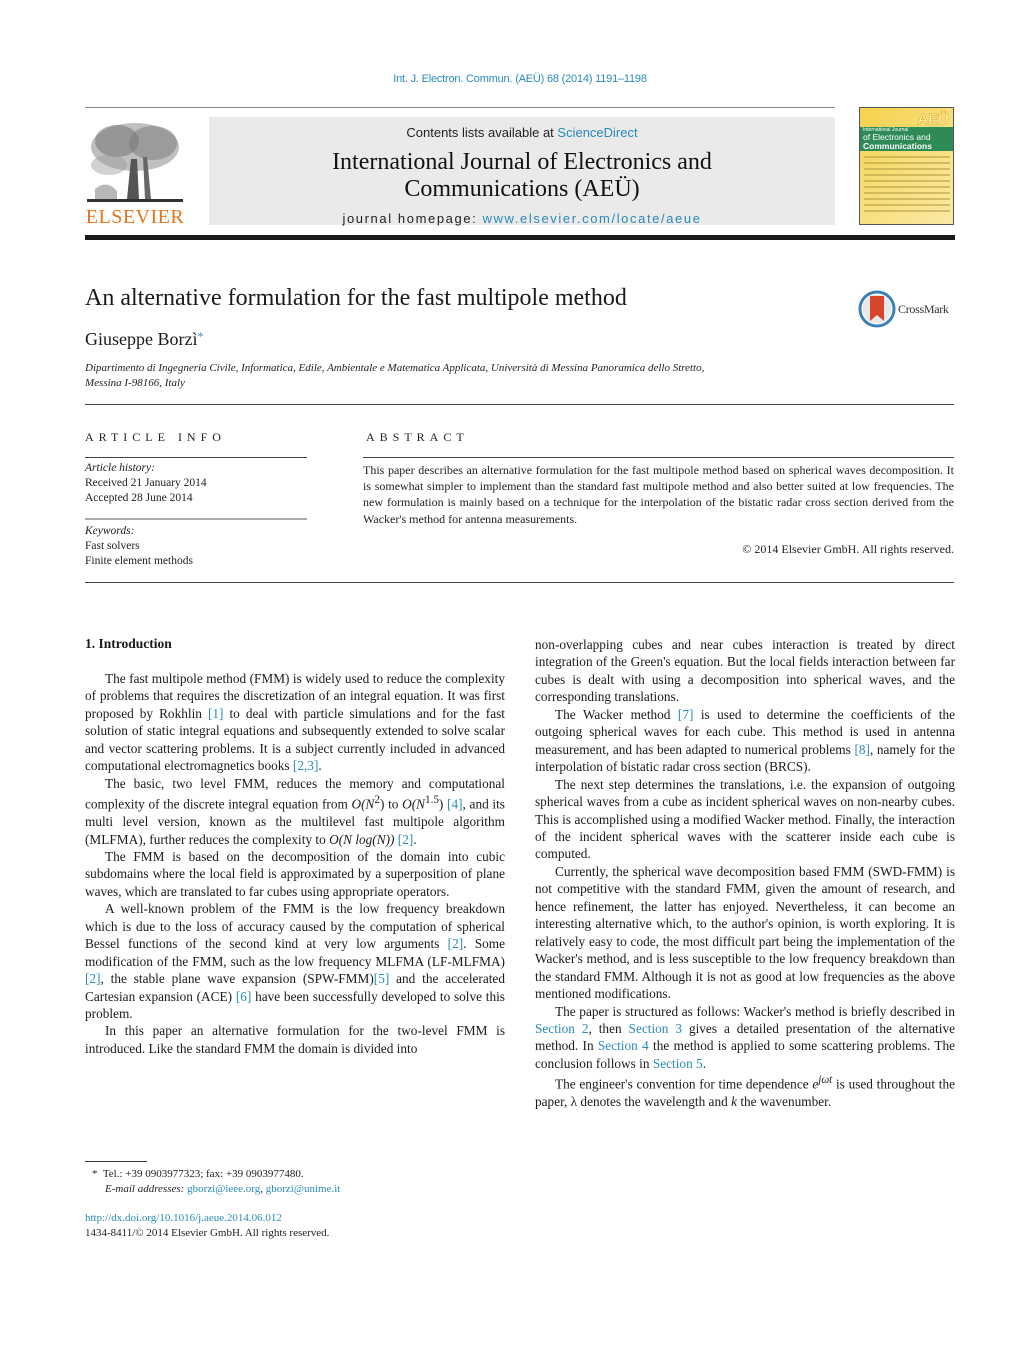 Image resolution: width=1020 pixels, height=1351 pixels. I want to click on author-footnote-link: *, so click(200, 336).